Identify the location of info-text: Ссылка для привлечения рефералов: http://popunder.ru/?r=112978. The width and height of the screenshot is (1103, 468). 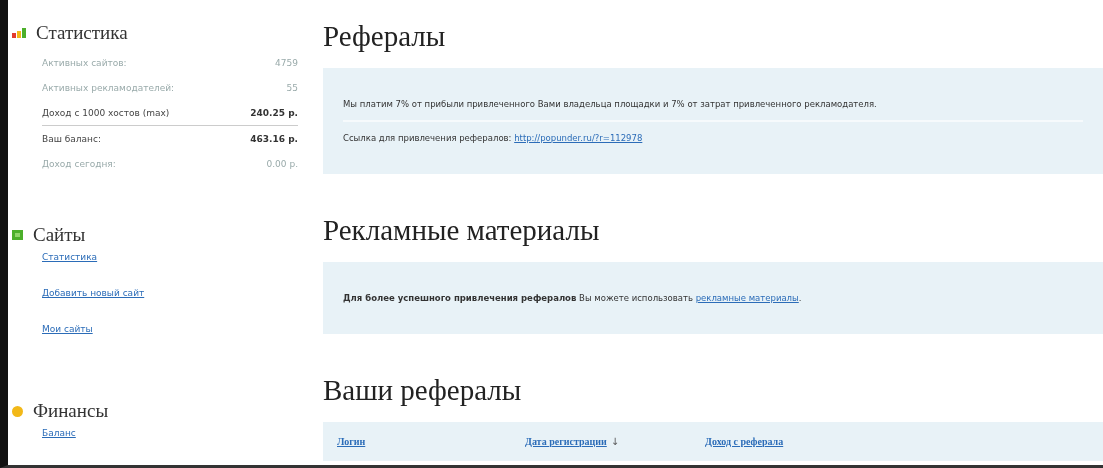
(493, 138).